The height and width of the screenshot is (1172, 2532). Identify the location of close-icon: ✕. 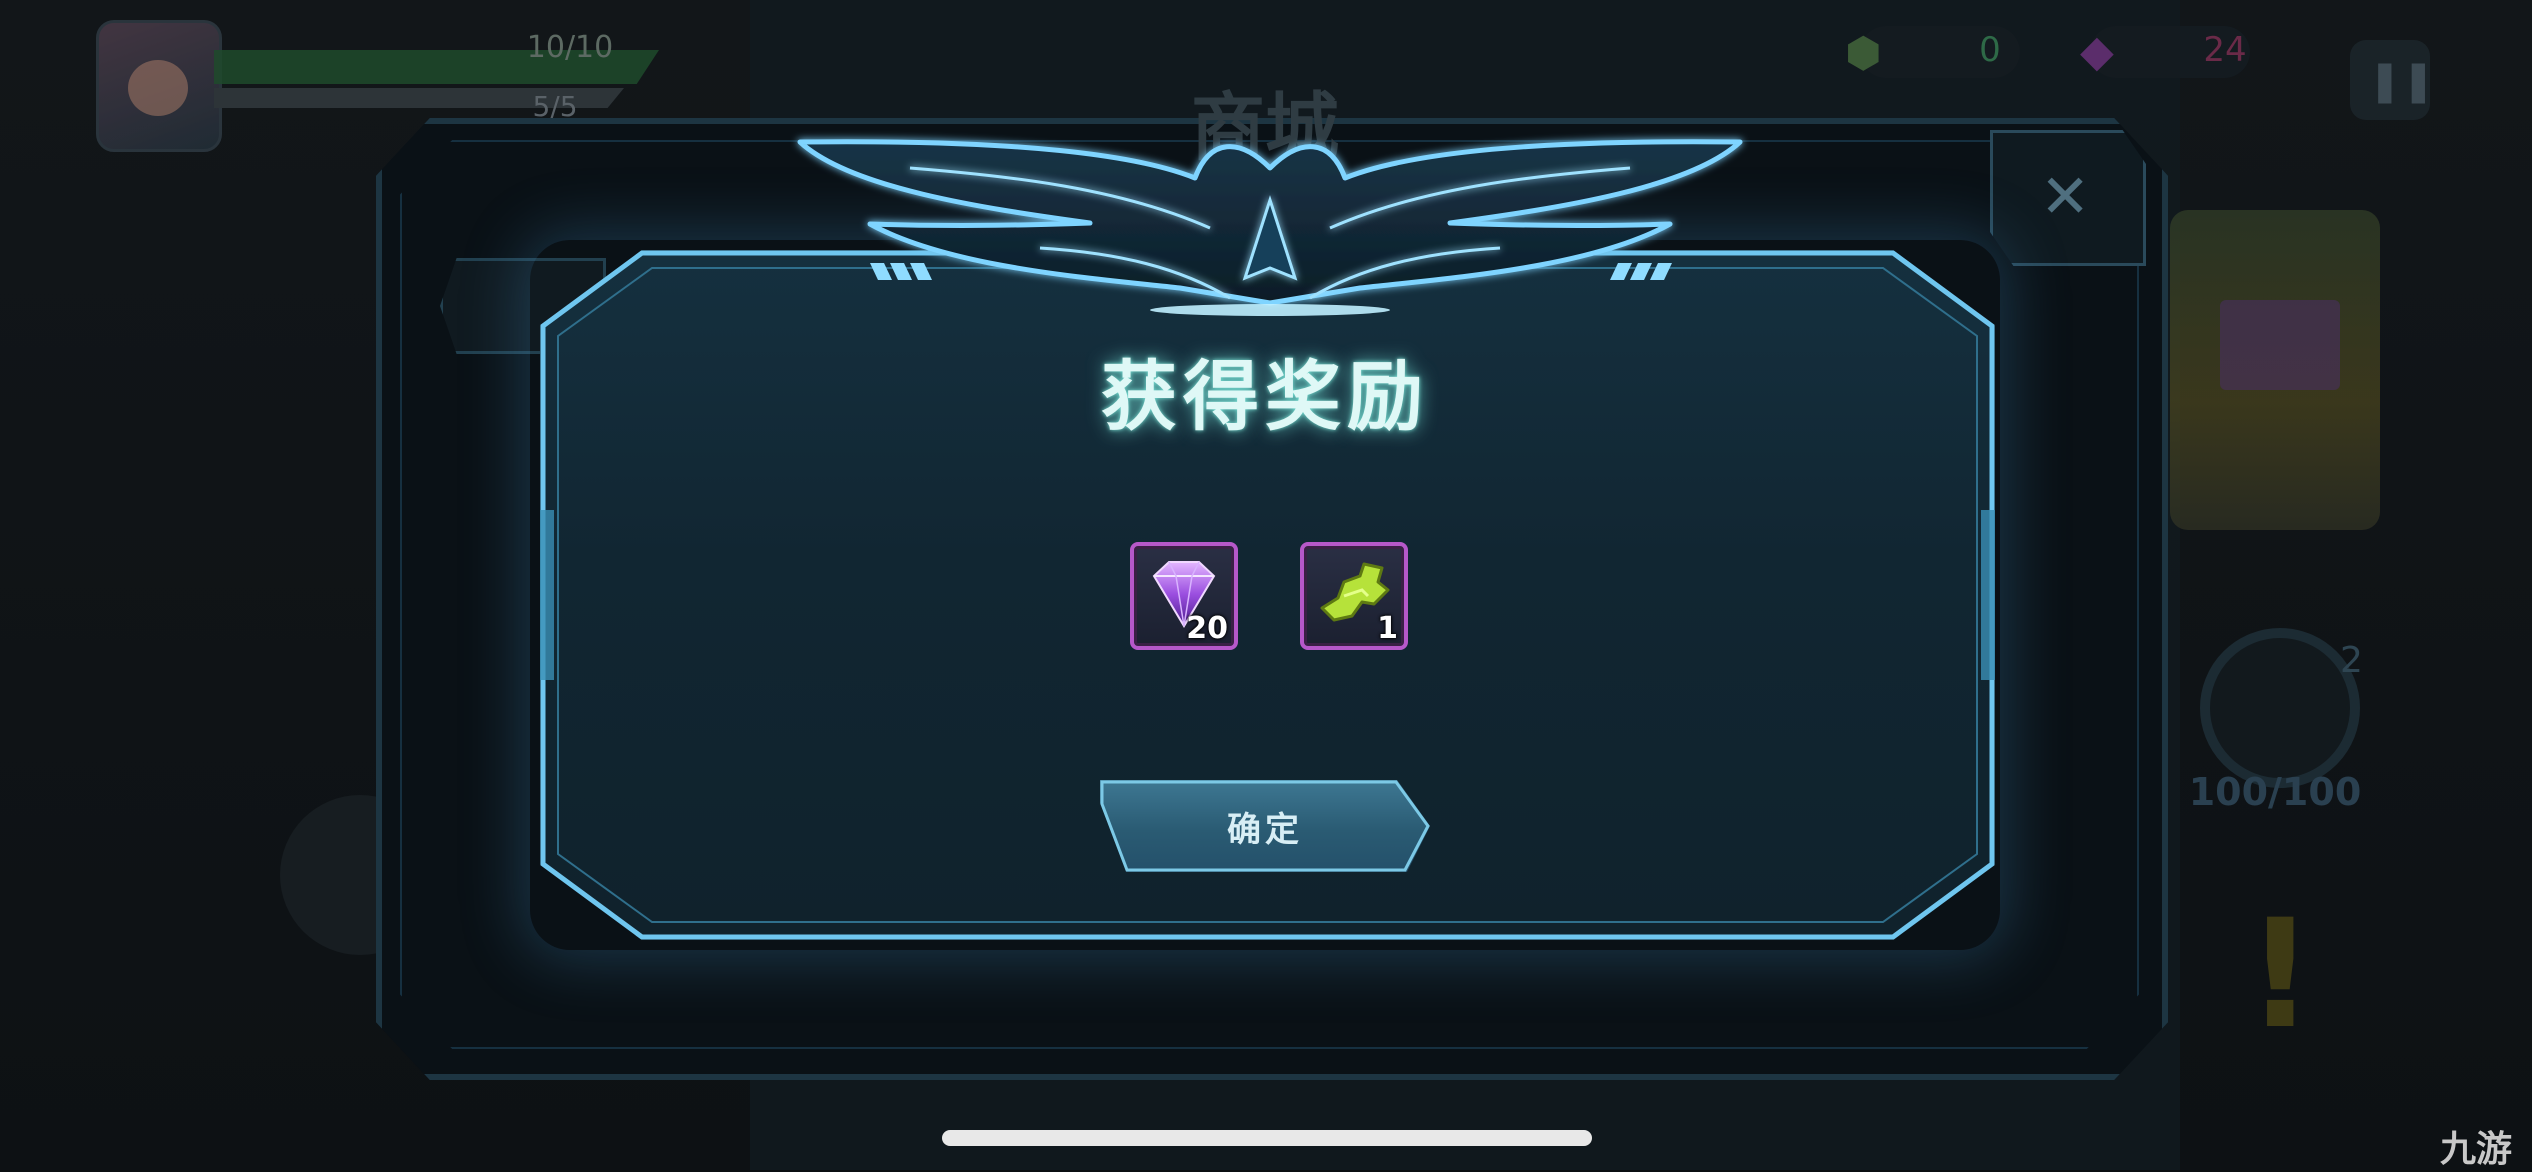
(2065, 197).